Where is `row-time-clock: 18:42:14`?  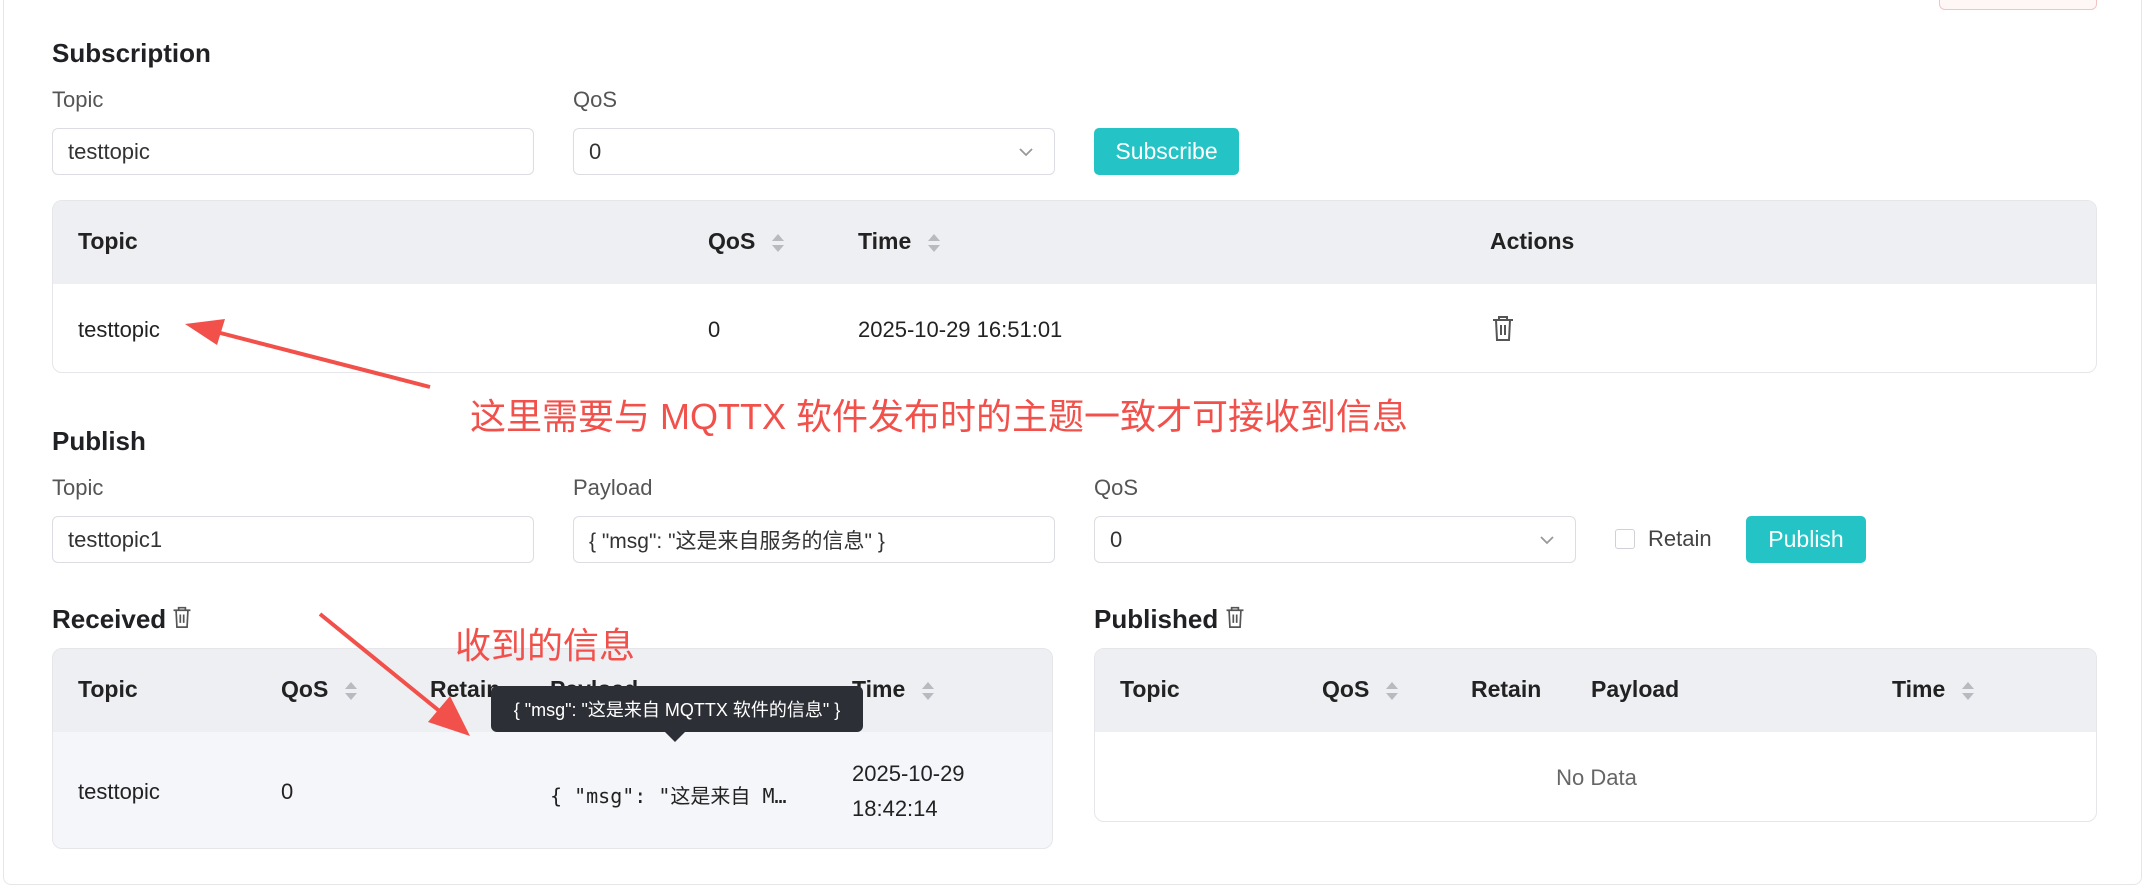 row-time-clock: 18:42:14 is located at coordinates (895, 808).